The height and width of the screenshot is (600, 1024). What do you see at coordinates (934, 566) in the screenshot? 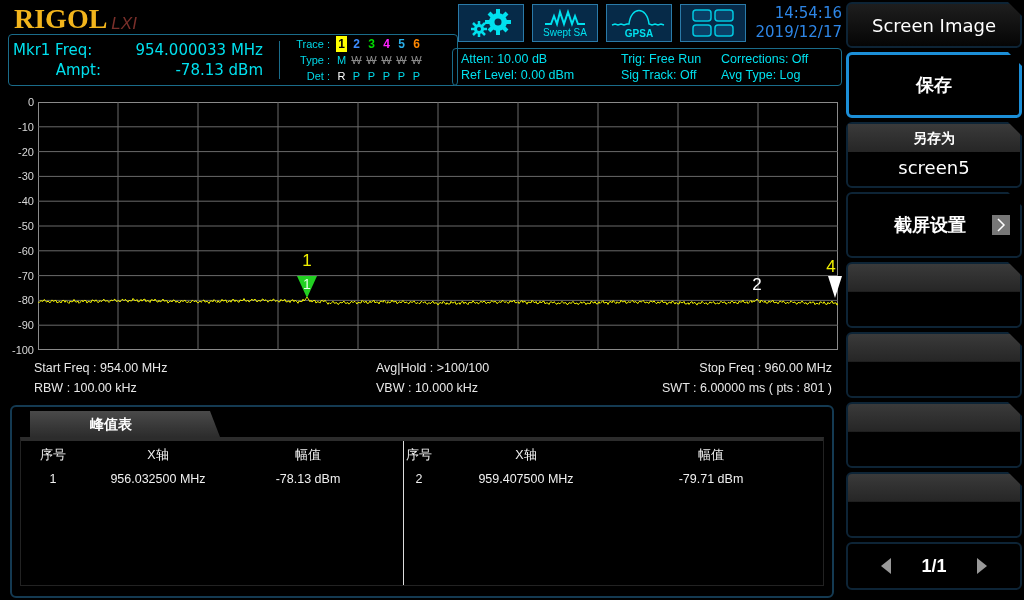
I see `page-indicator: 1/1` at bounding box center [934, 566].